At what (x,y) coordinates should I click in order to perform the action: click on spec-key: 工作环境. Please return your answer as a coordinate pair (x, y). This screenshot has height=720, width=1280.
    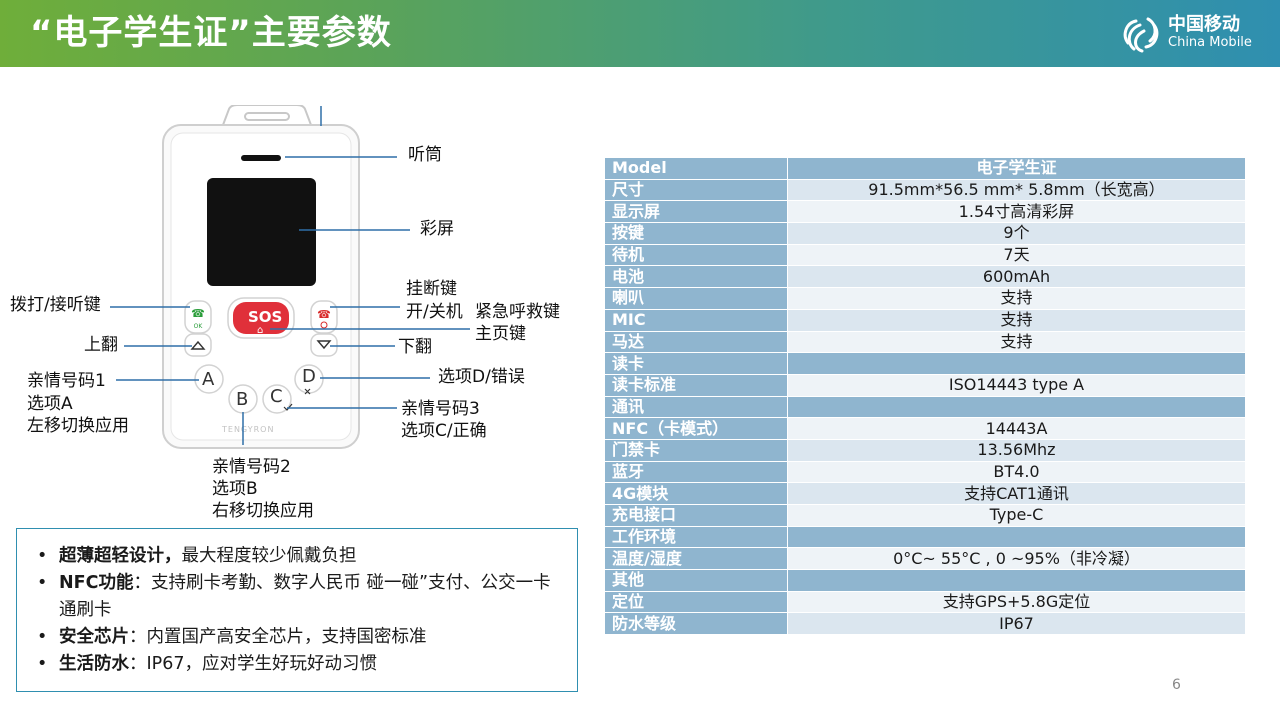
    Looking at the image, I should click on (696, 537).